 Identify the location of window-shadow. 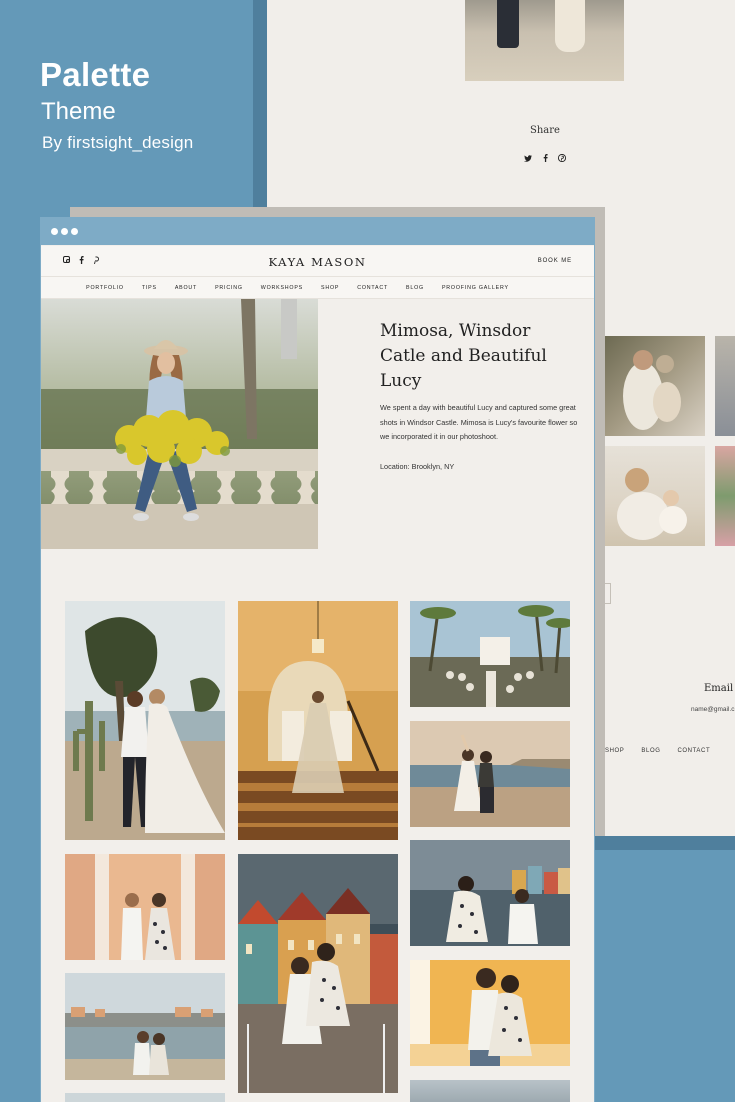
(600, 527).